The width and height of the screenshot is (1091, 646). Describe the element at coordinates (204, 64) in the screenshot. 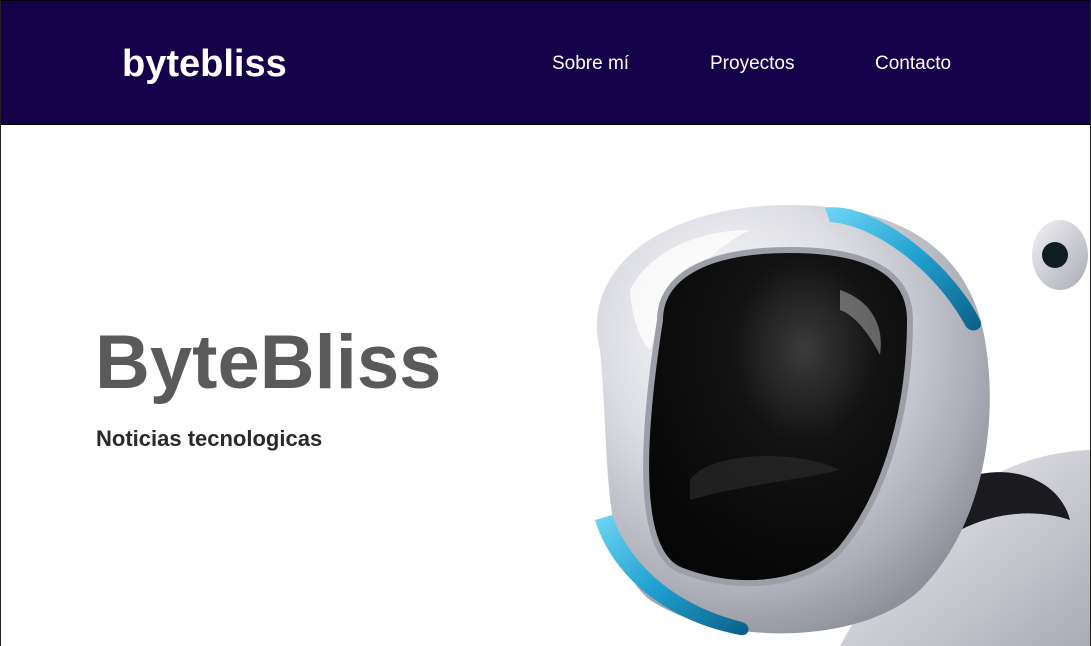

I see `site-logo: bytebliss` at that location.